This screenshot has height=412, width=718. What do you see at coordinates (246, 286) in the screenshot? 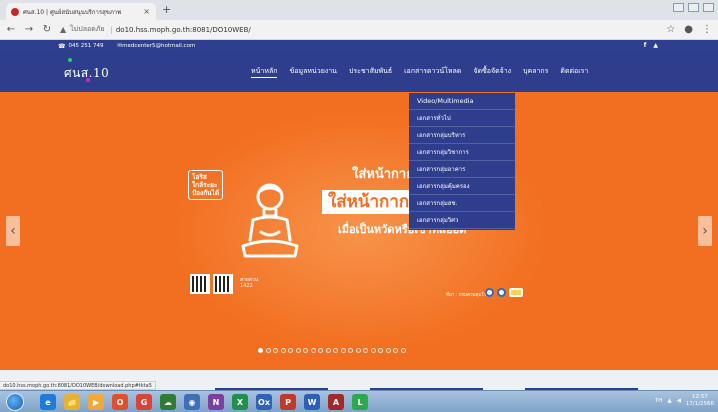
I see `hotline-number: 1422` at bounding box center [246, 286].